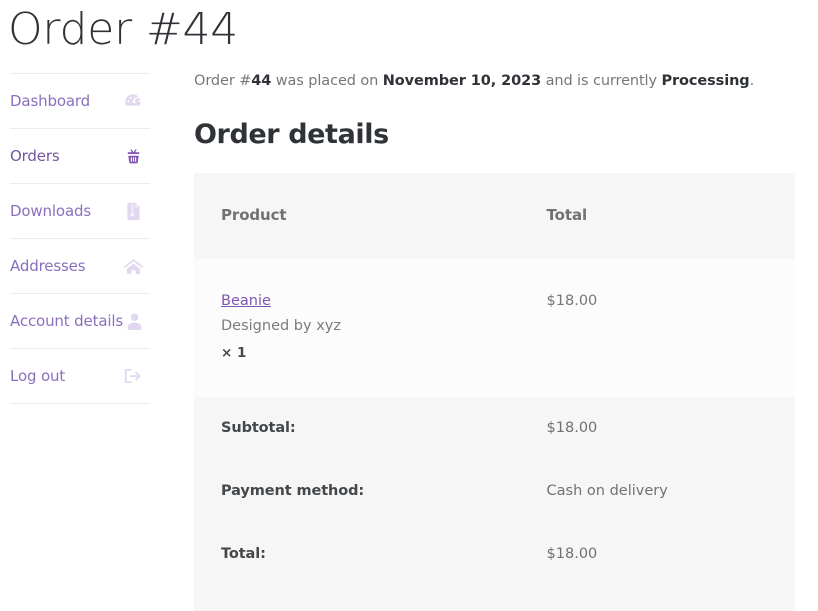 The width and height of the screenshot is (818, 611). What do you see at coordinates (752, 81) in the screenshot?
I see `intro-period: .` at bounding box center [752, 81].